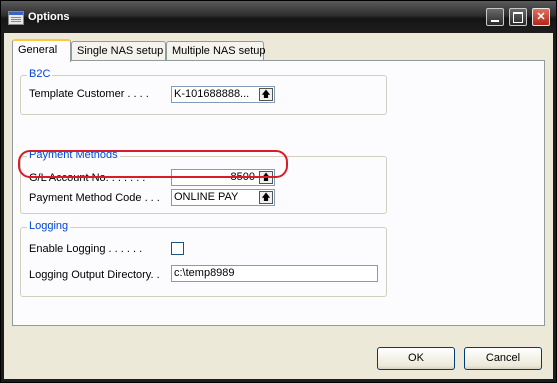 This screenshot has height=383, width=557. Describe the element at coordinates (40, 74) in the screenshot. I see `b2c-legend: B2C` at that location.